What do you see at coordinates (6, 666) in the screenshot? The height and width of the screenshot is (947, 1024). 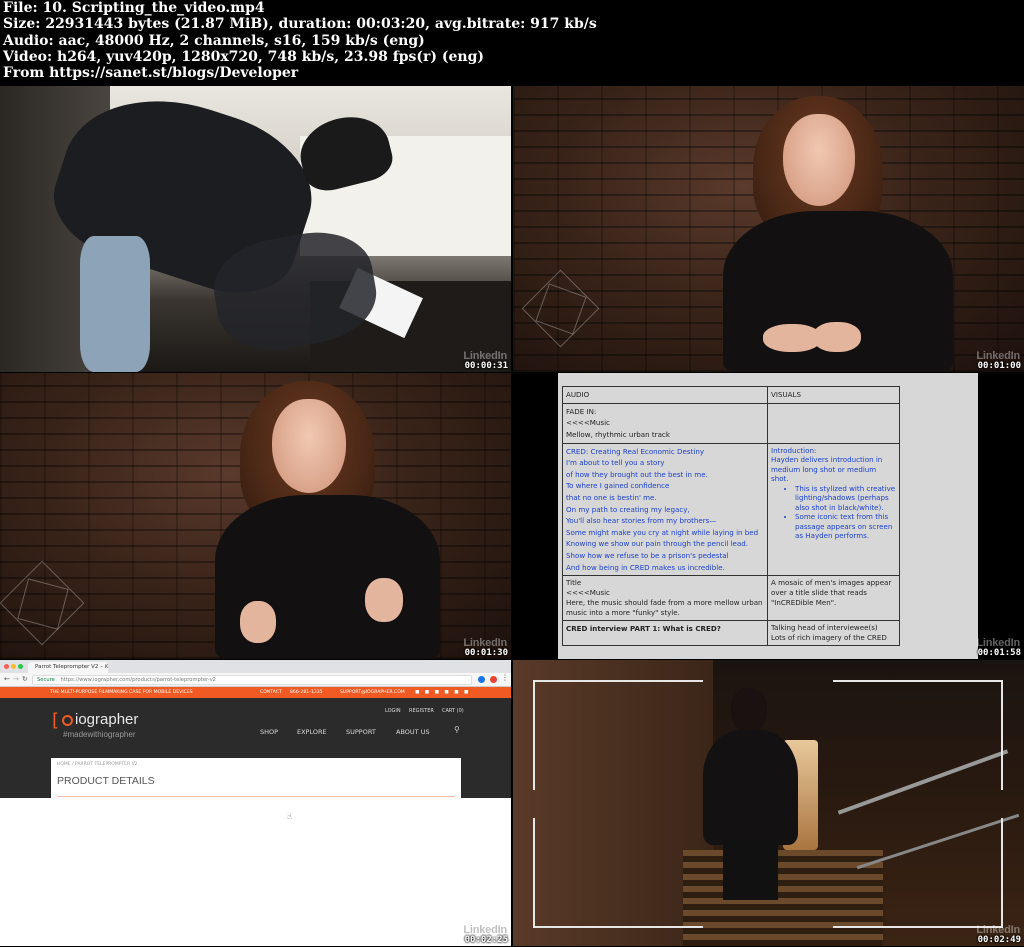 I see `close-window-icon` at bounding box center [6, 666].